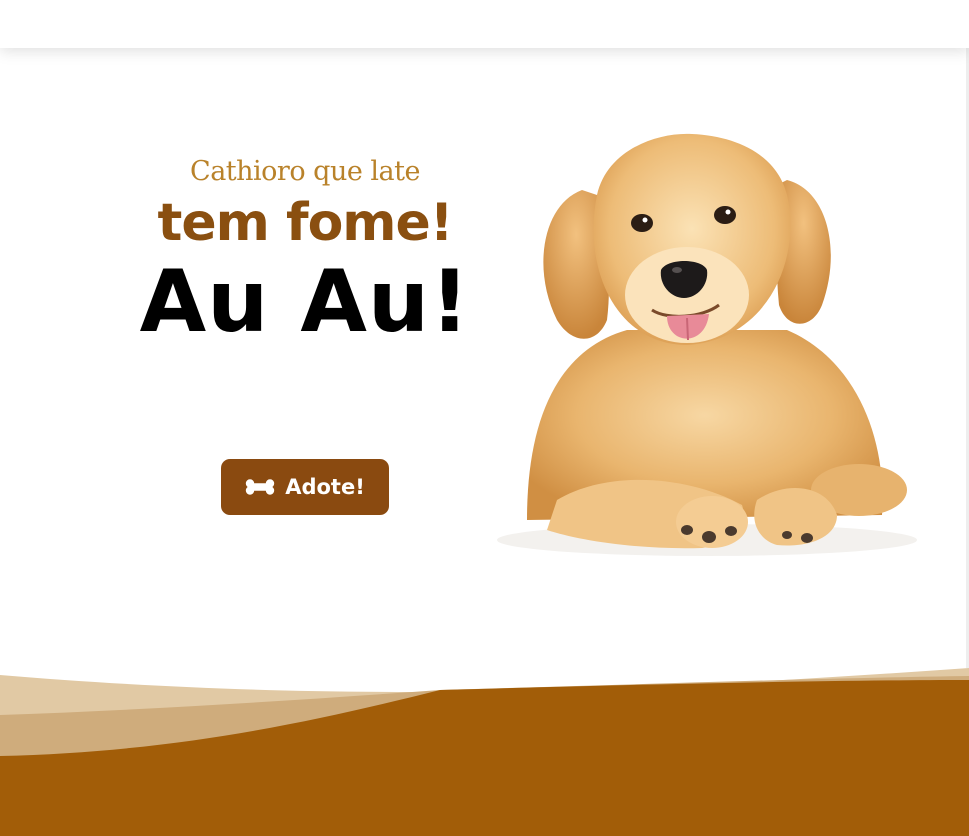 The width and height of the screenshot is (969, 836). Describe the element at coordinates (325, 487) in the screenshot. I see `adopt-button-label: Adote!` at that location.